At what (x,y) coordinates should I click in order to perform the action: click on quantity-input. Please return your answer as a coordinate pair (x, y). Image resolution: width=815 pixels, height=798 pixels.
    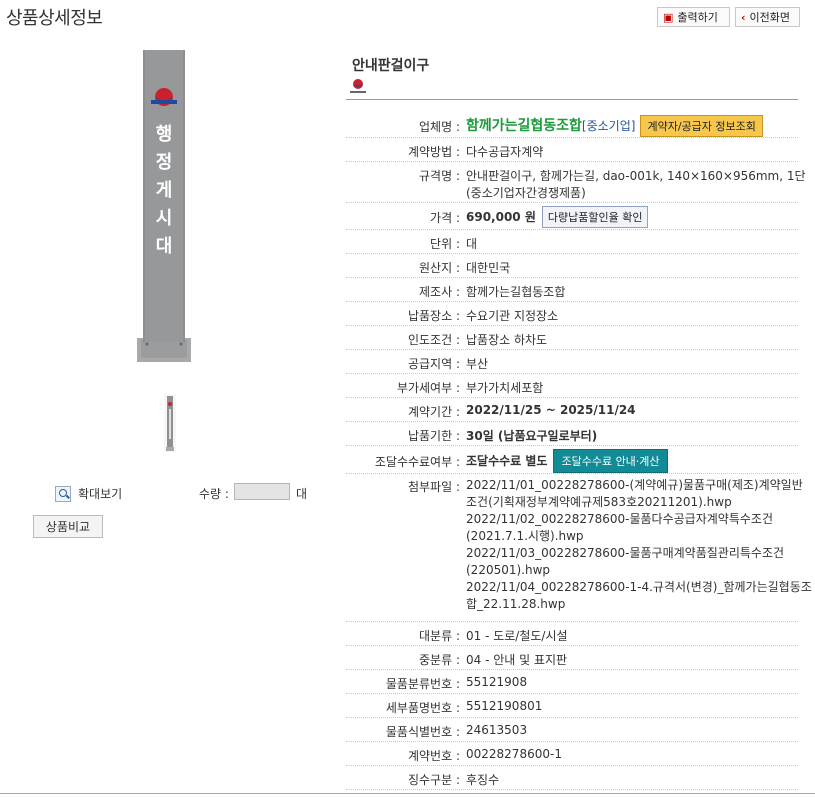
    Looking at the image, I should click on (262, 491).